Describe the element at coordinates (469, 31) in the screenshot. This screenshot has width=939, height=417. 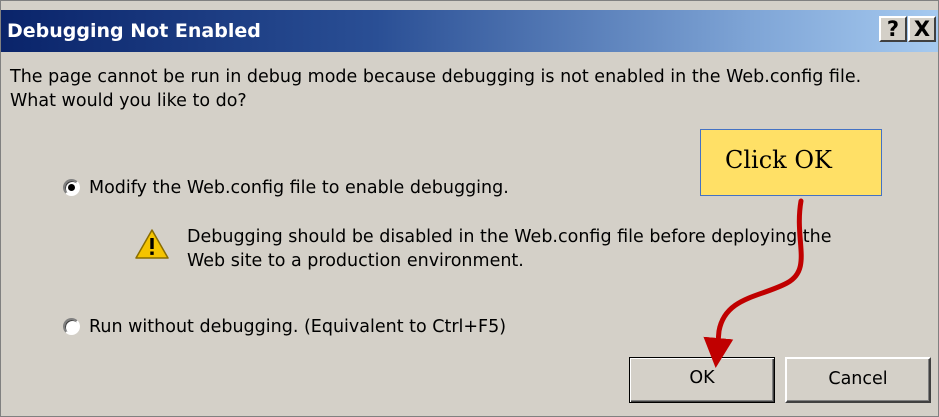
I see `dialog-titlebar: Debugging Not Enabled ? X` at that location.